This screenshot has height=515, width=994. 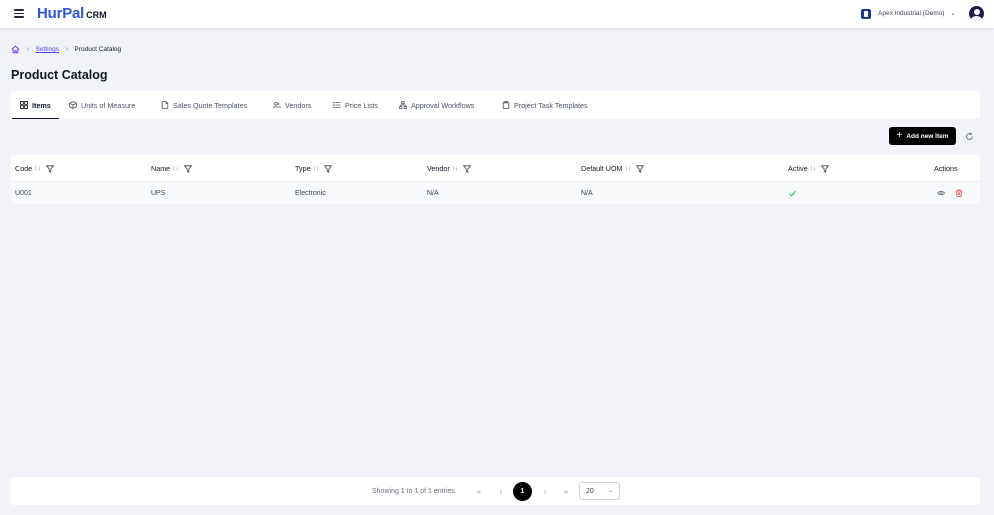 What do you see at coordinates (433, 193) in the screenshot?
I see `cell-vendor: N/A` at bounding box center [433, 193].